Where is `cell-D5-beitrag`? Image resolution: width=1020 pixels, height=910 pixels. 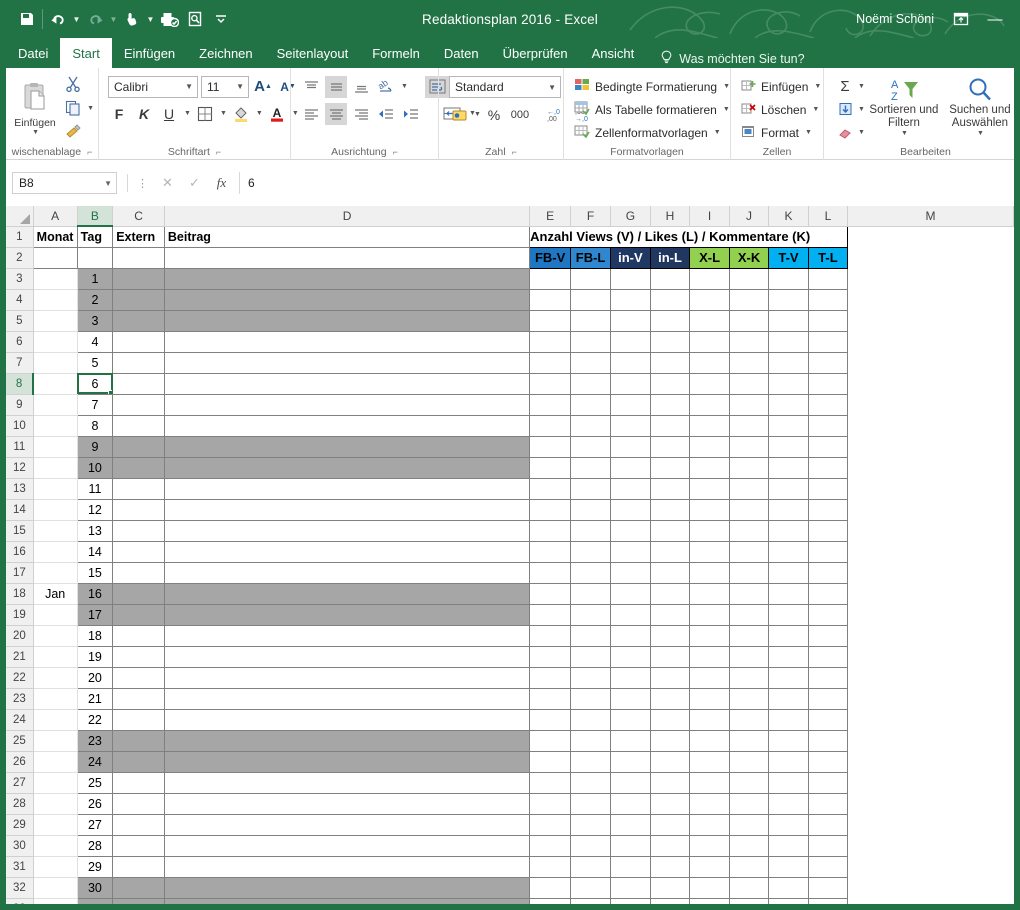 cell-D5-beitrag is located at coordinates (347, 320).